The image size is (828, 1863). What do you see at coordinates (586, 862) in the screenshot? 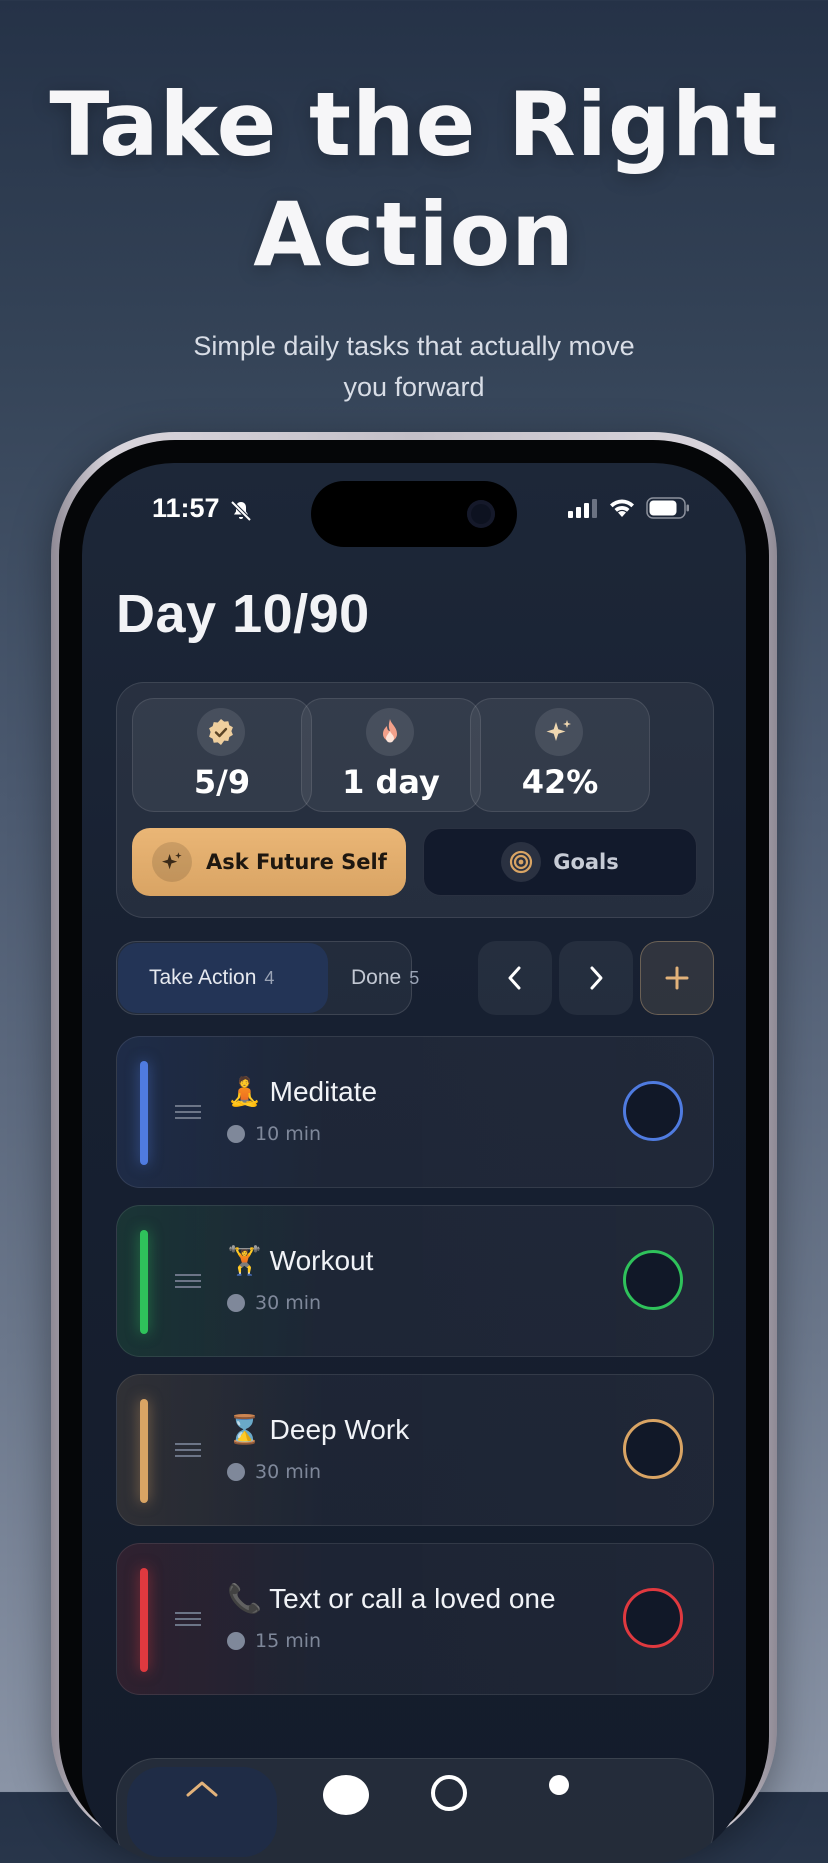
I see `goals-label: Goals` at bounding box center [586, 862].